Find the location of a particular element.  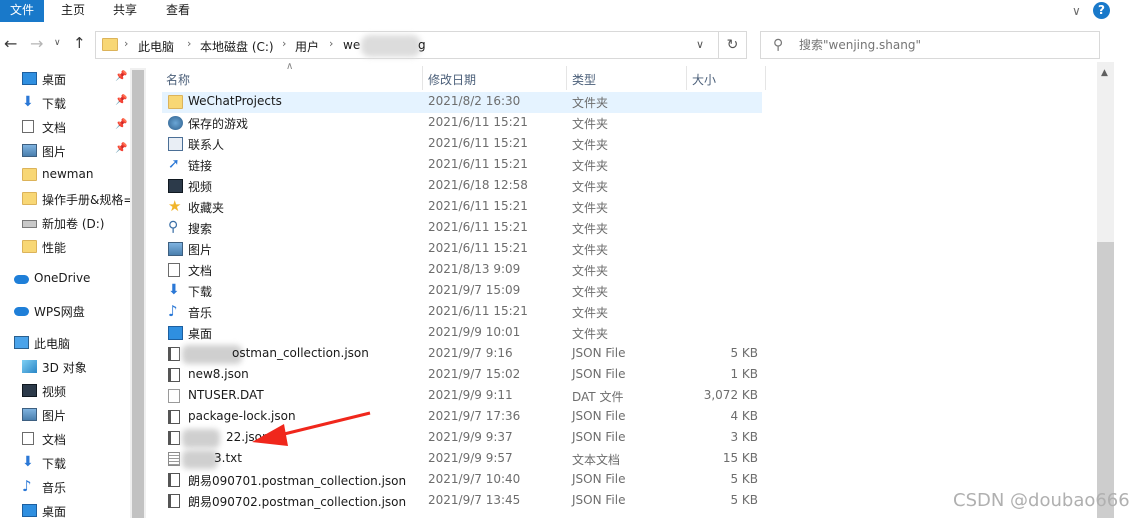

video-icon is located at coordinates (175, 186).